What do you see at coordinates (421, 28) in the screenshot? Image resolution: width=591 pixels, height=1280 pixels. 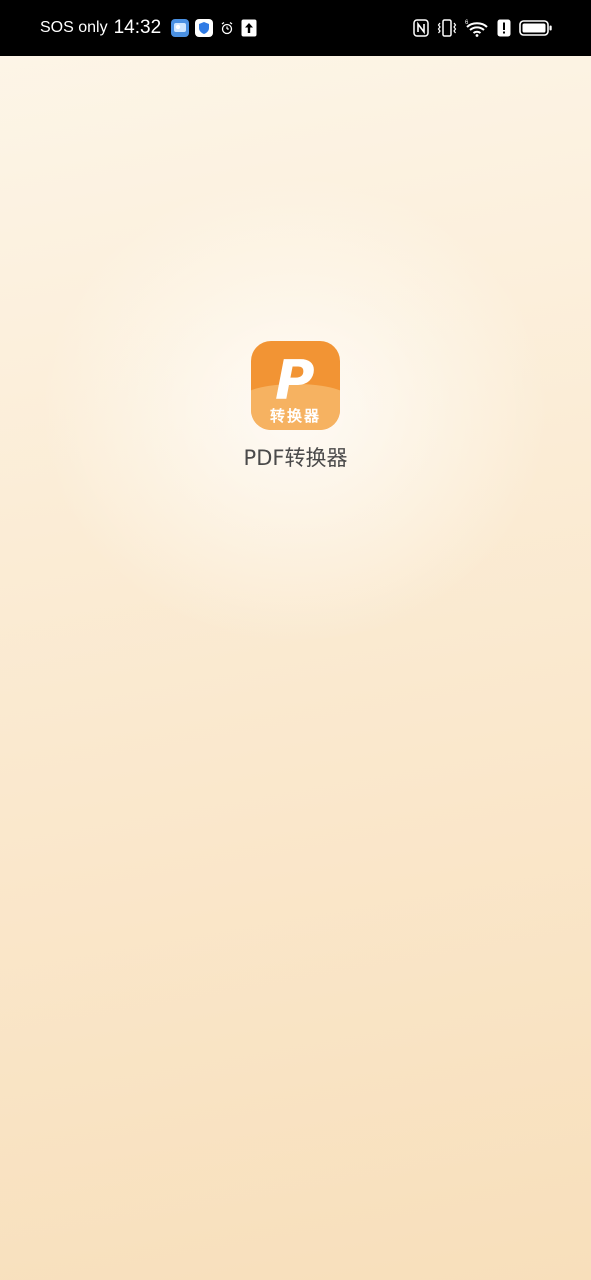 I see `nfc-icon` at bounding box center [421, 28].